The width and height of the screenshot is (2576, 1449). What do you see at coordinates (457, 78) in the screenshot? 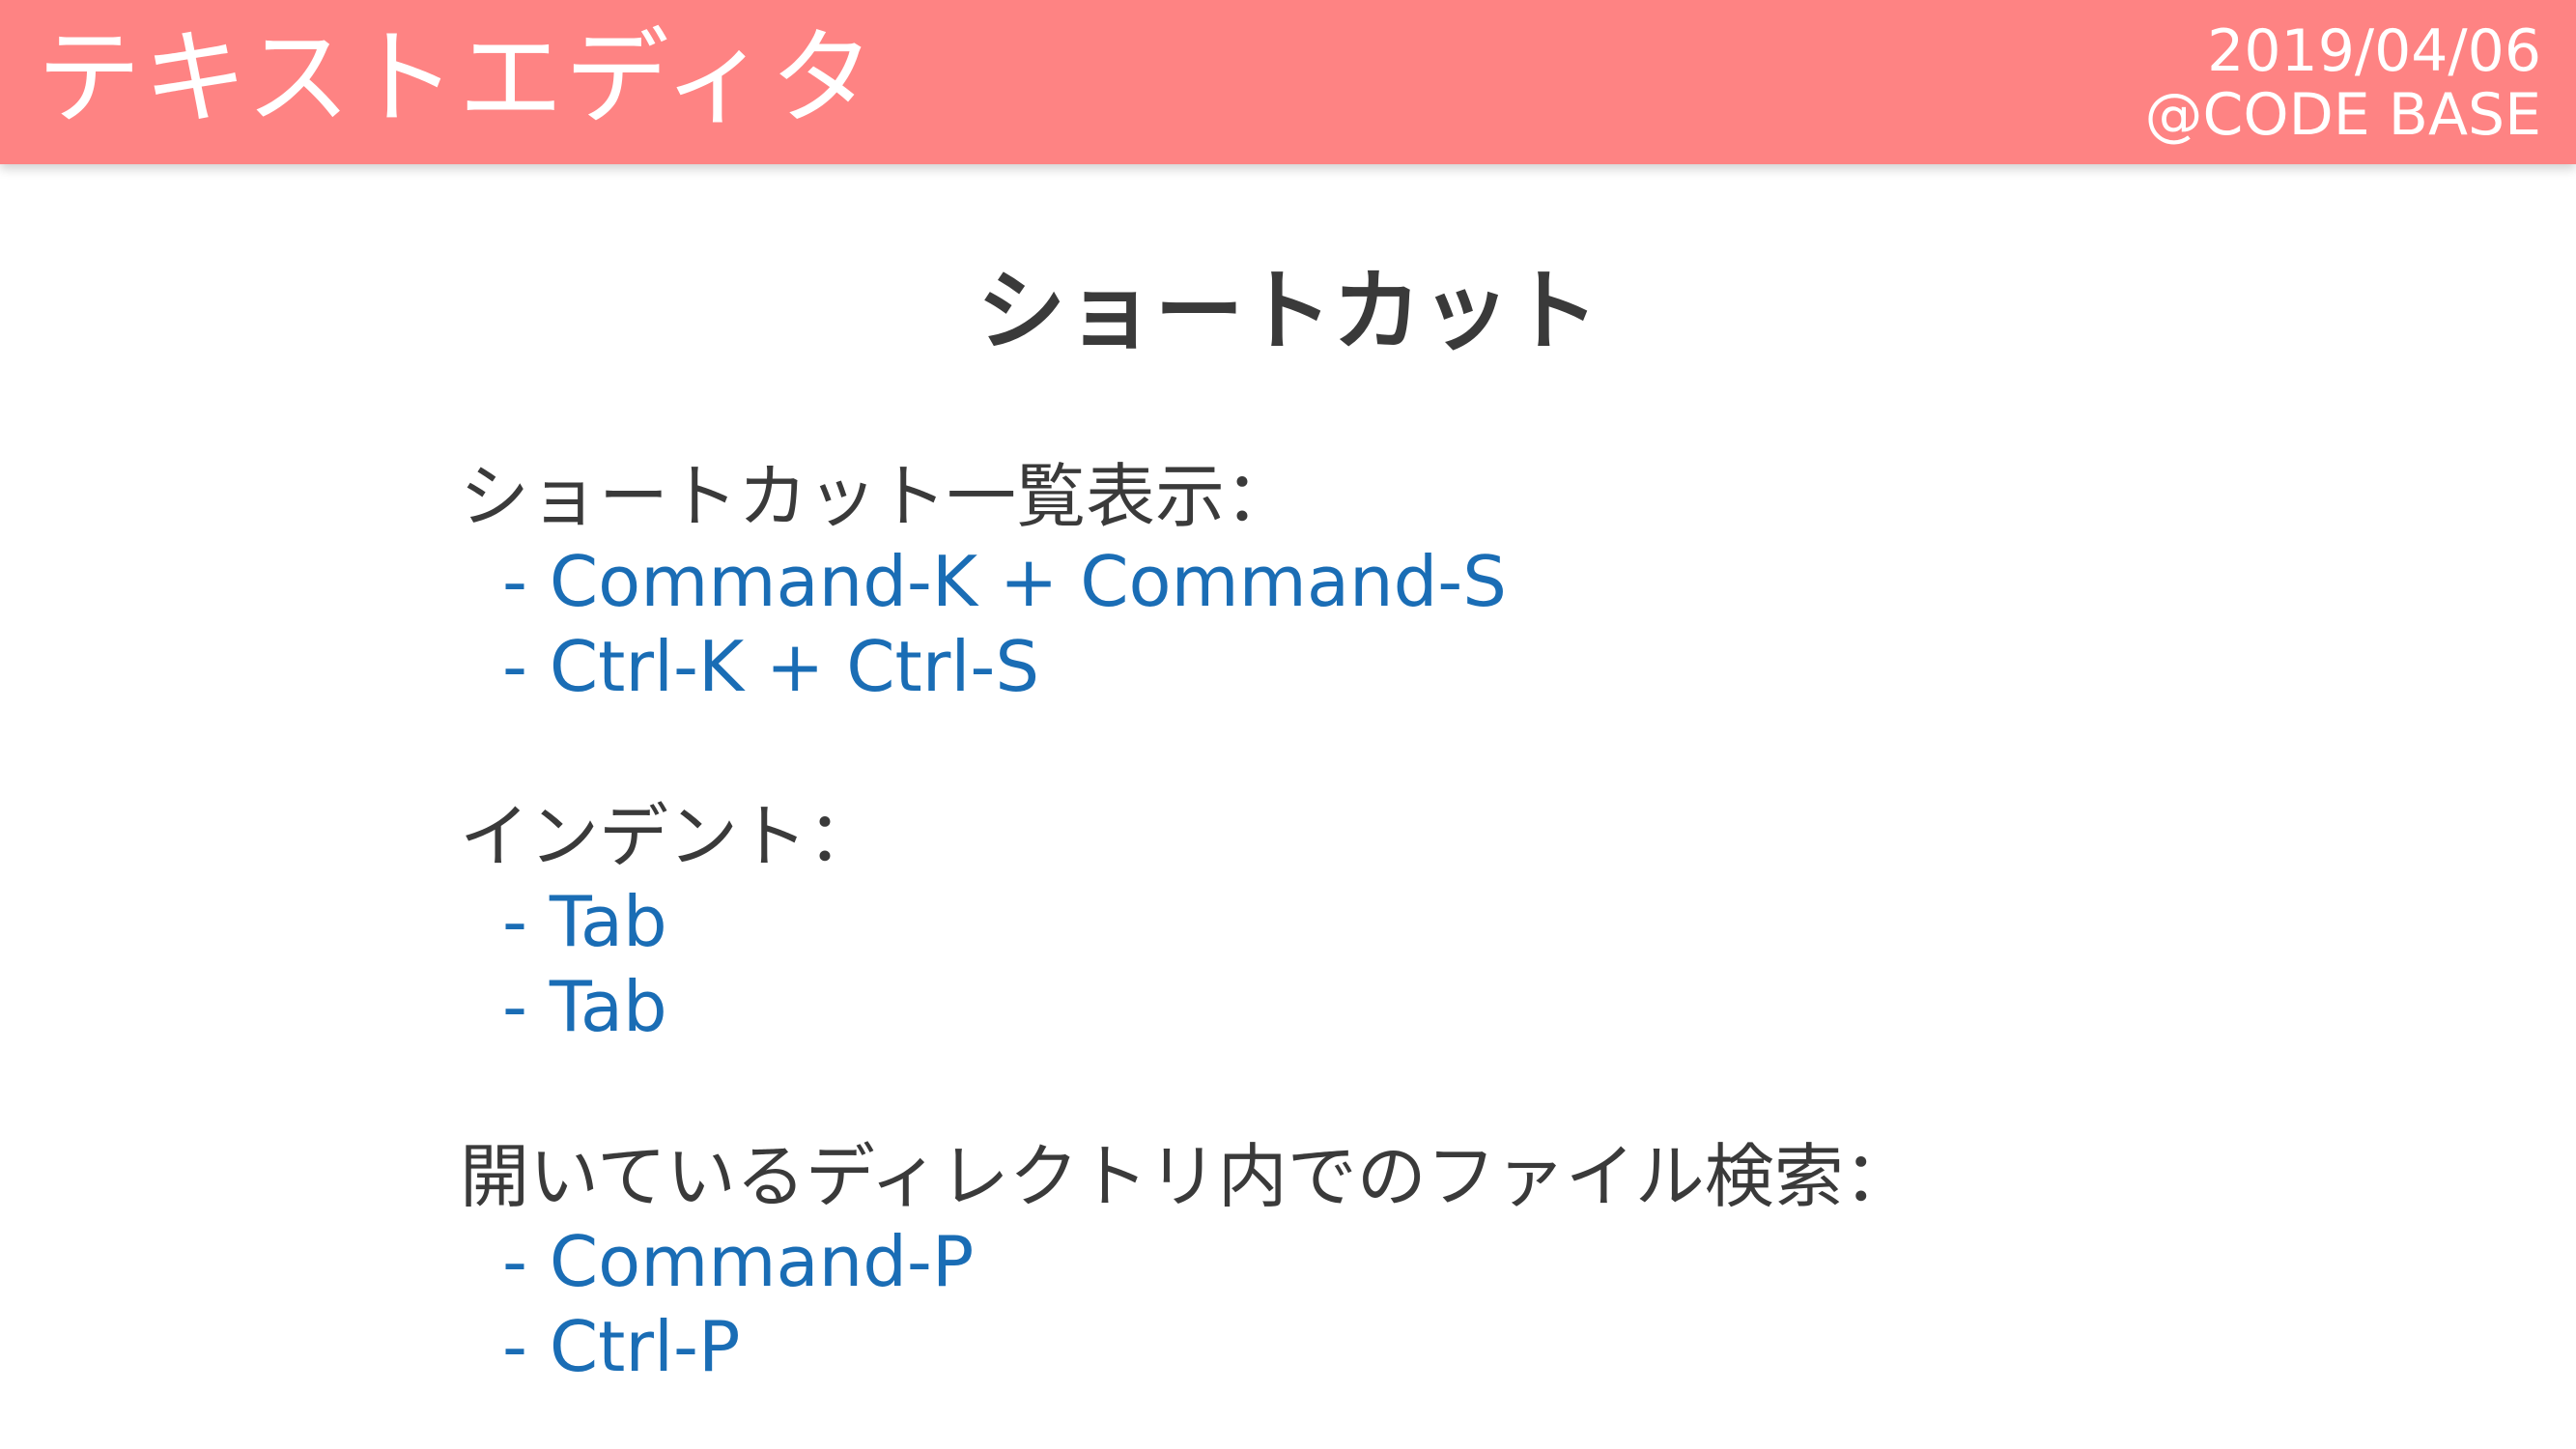
I see `header-title: テキストエディタ` at bounding box center [457, 78].